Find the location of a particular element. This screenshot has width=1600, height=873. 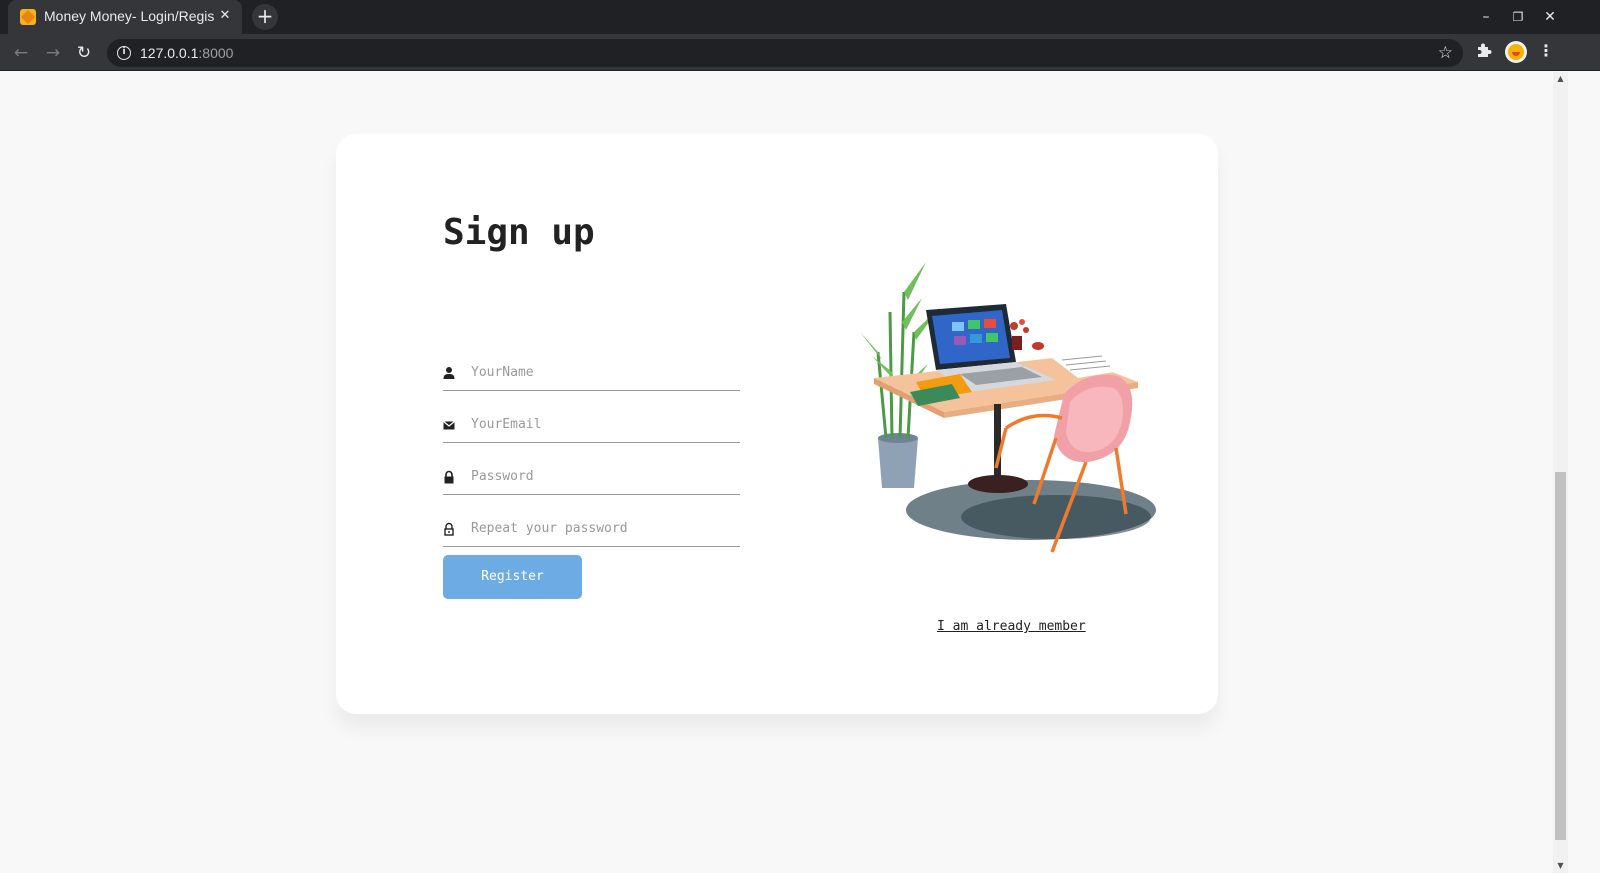

scroll-up-arrow-icon: ▲ is located at coordinates (1560, 79).